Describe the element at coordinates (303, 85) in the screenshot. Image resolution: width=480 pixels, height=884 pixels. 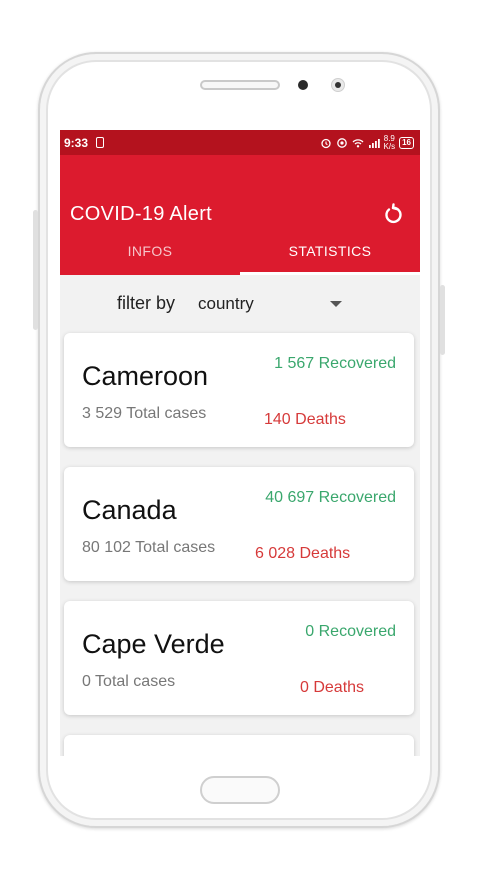
I see `phone-sensor` at that location.